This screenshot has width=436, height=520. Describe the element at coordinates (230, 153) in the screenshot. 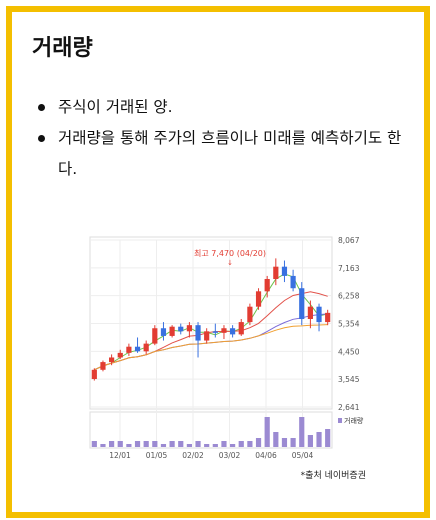

I see `bullet-text: 거래량을 통해 주가의 흐름이나 미래를 예측하기도 한다.` at that location.